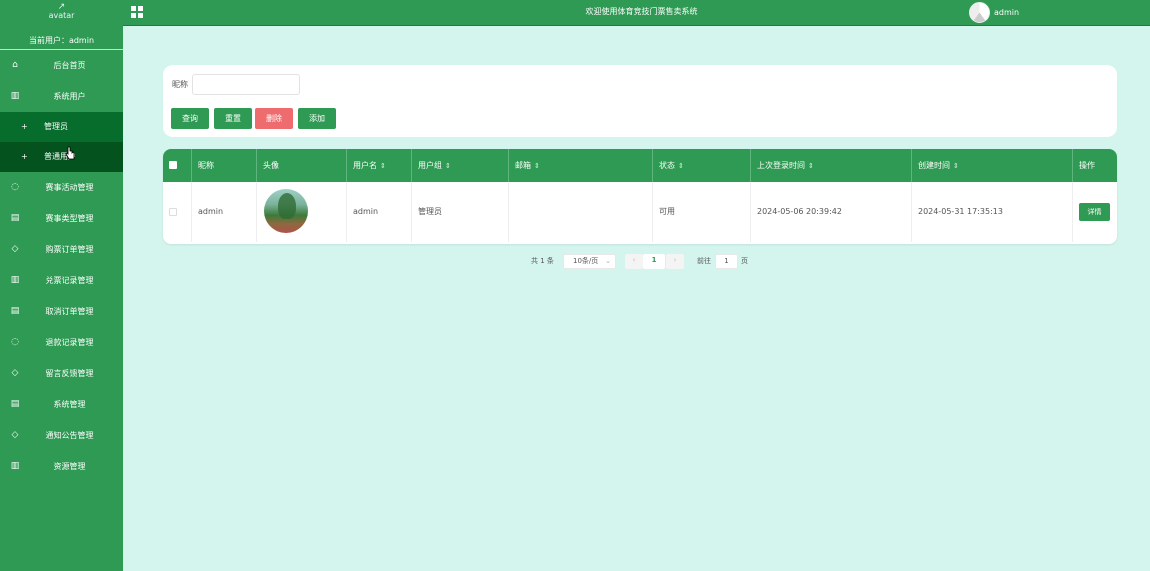 The width and height of the screenshot is (1150, 571). I want to click on goto-label: 前往, so click(704, 261).